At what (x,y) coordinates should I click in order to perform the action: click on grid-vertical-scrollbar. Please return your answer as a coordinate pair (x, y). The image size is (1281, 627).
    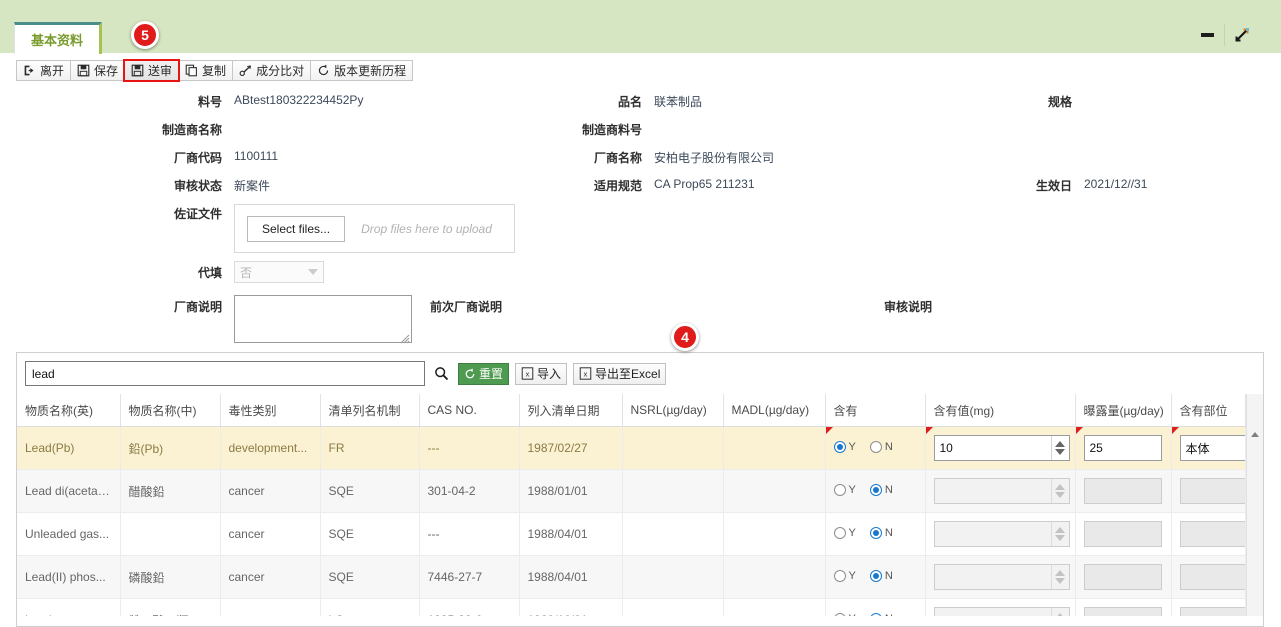
    Looking at the image, I should click on (1254, 505).